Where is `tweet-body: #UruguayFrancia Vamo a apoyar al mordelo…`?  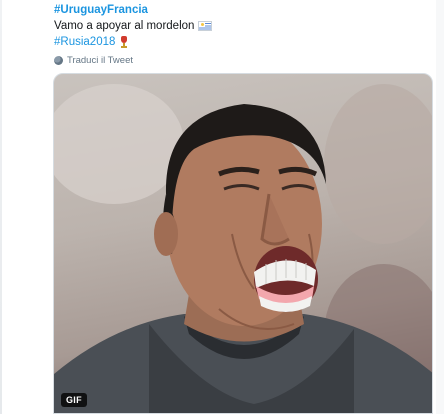
tweet-body: #UruguayFrancia Vamo a apoyar al mordelo… is located at coordinates (239, 26).